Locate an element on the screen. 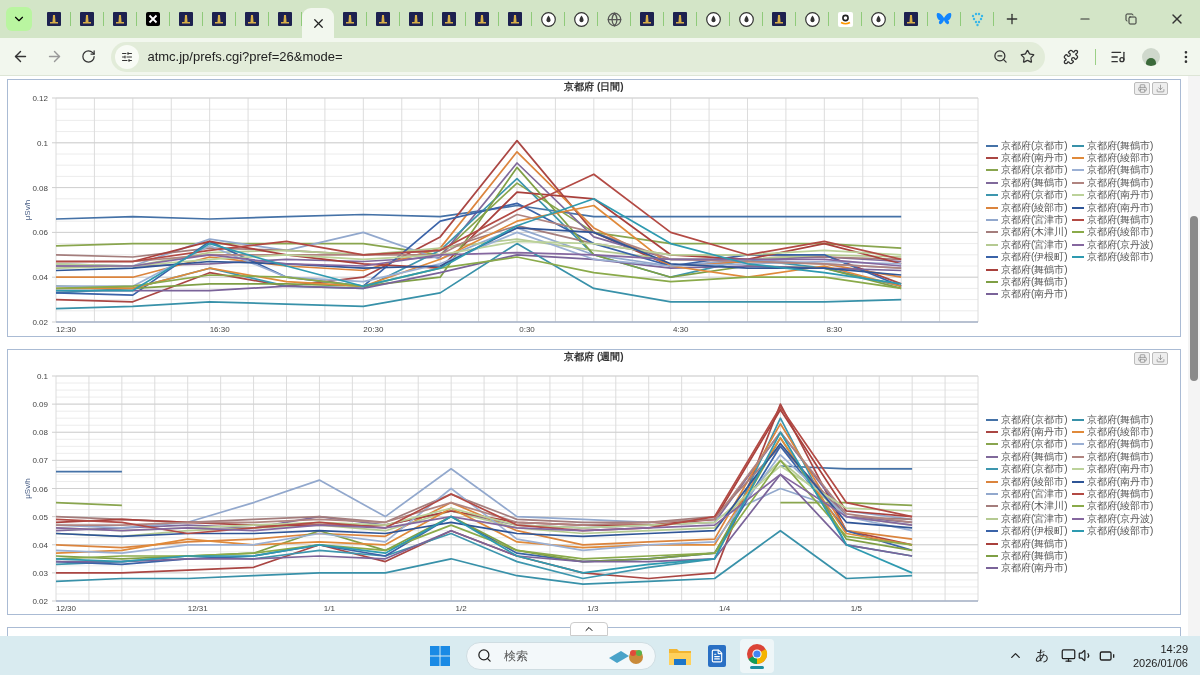 This screenshot has height=675, width=1200. tick-label: 1/3 is located at coordinates (593, 608).